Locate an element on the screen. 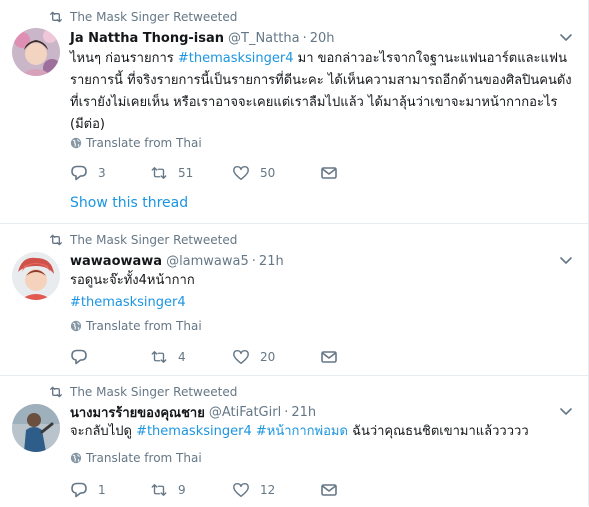 The width and height of the screenshot is (589, 507). timestamp: 20h is located at coordinates (322, 38).